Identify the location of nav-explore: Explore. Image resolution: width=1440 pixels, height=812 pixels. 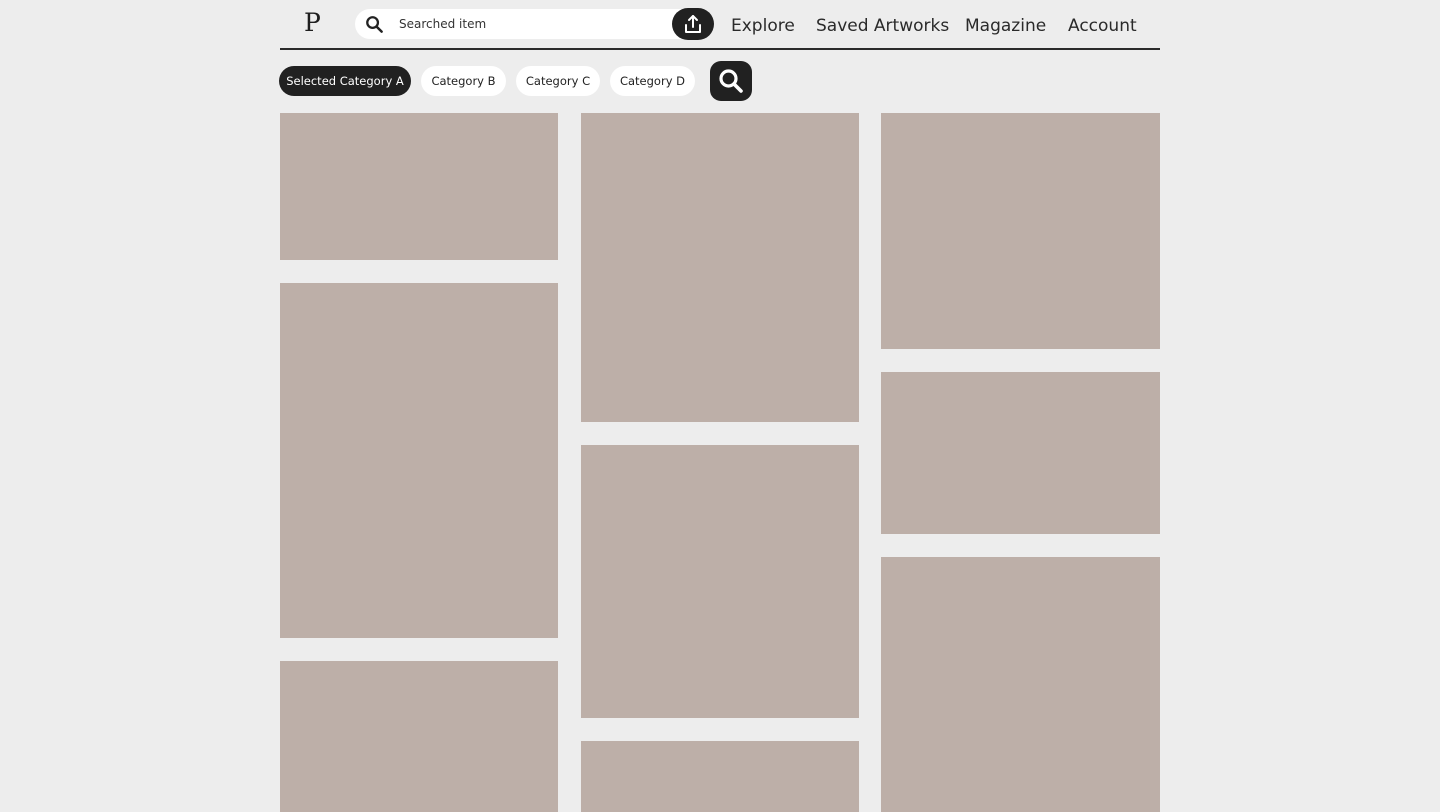
(763, 26).